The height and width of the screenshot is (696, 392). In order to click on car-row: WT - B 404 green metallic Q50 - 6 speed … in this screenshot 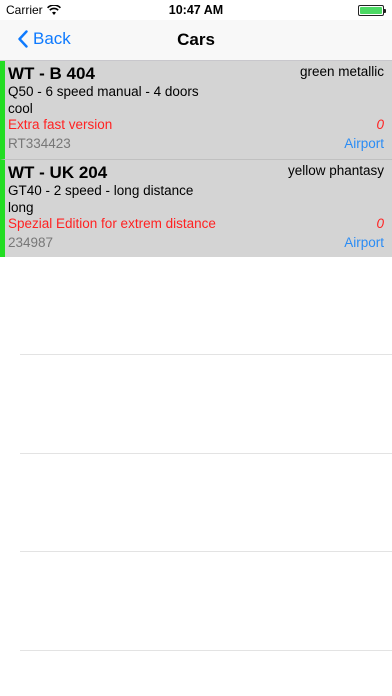, I will do `click(196, 110)`.